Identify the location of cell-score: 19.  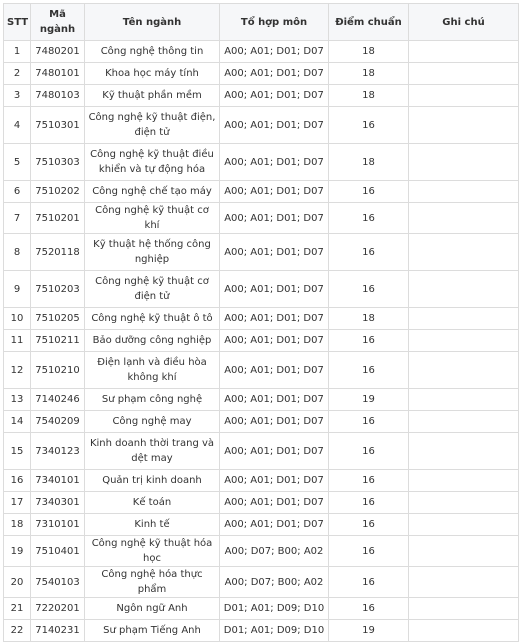
(368, 630).